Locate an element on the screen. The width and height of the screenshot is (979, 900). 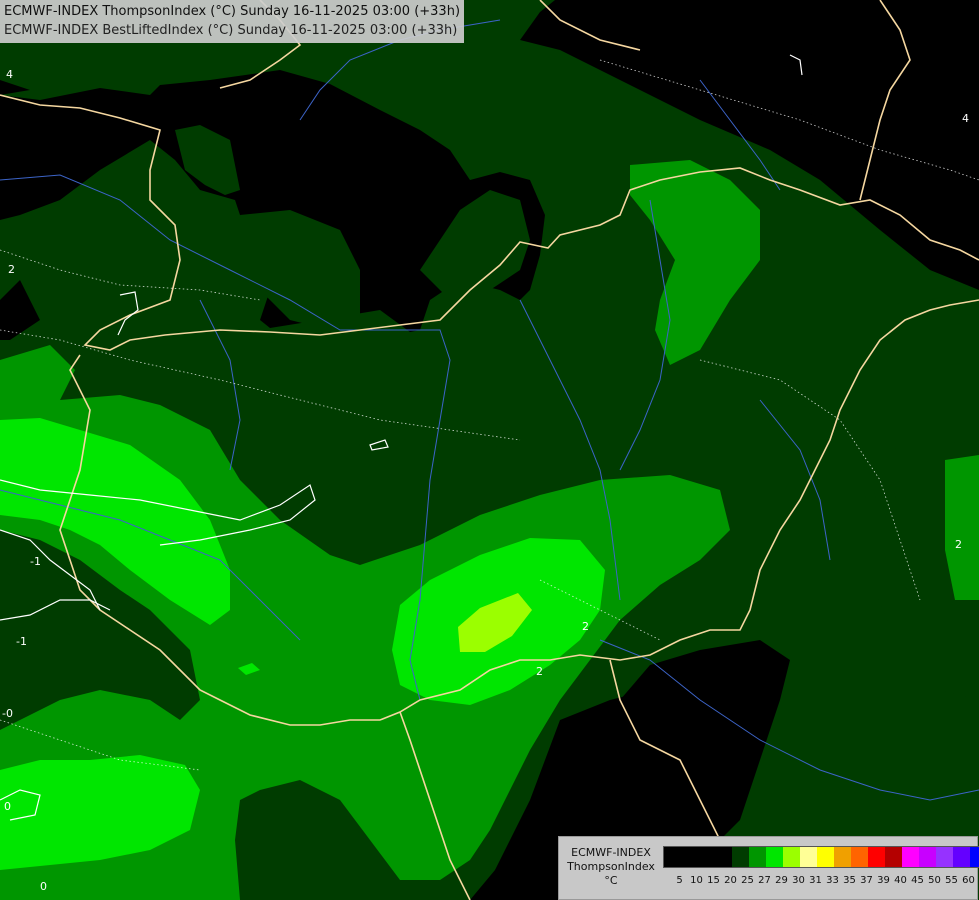
legend-tick: 37 is located at coordinates (866, 880).